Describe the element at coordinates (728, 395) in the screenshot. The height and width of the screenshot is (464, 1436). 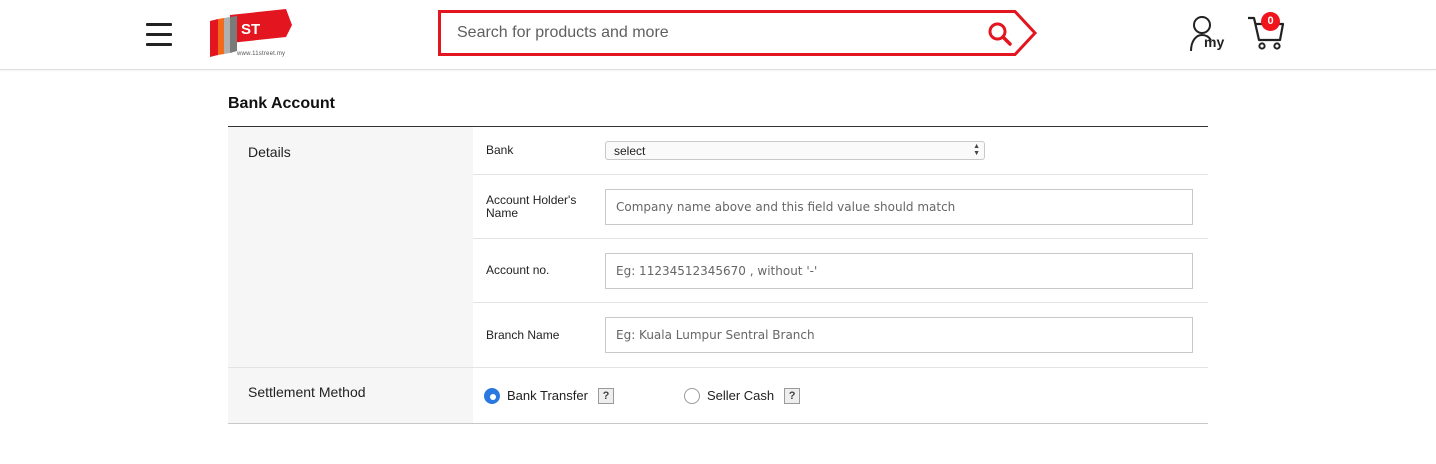
I see `seller-cash-radio: Seller Cash` at that location.